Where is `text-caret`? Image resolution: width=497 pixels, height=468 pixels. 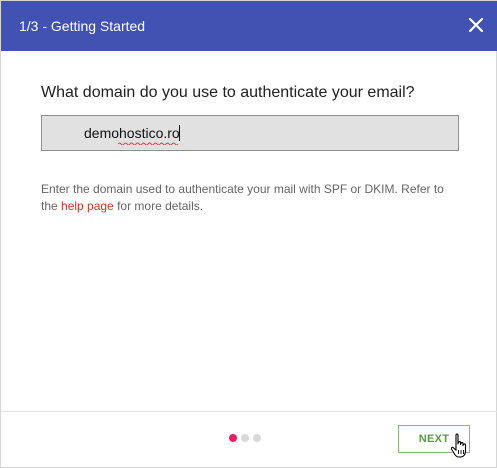 text-caret is located at coordinates (179, 133).